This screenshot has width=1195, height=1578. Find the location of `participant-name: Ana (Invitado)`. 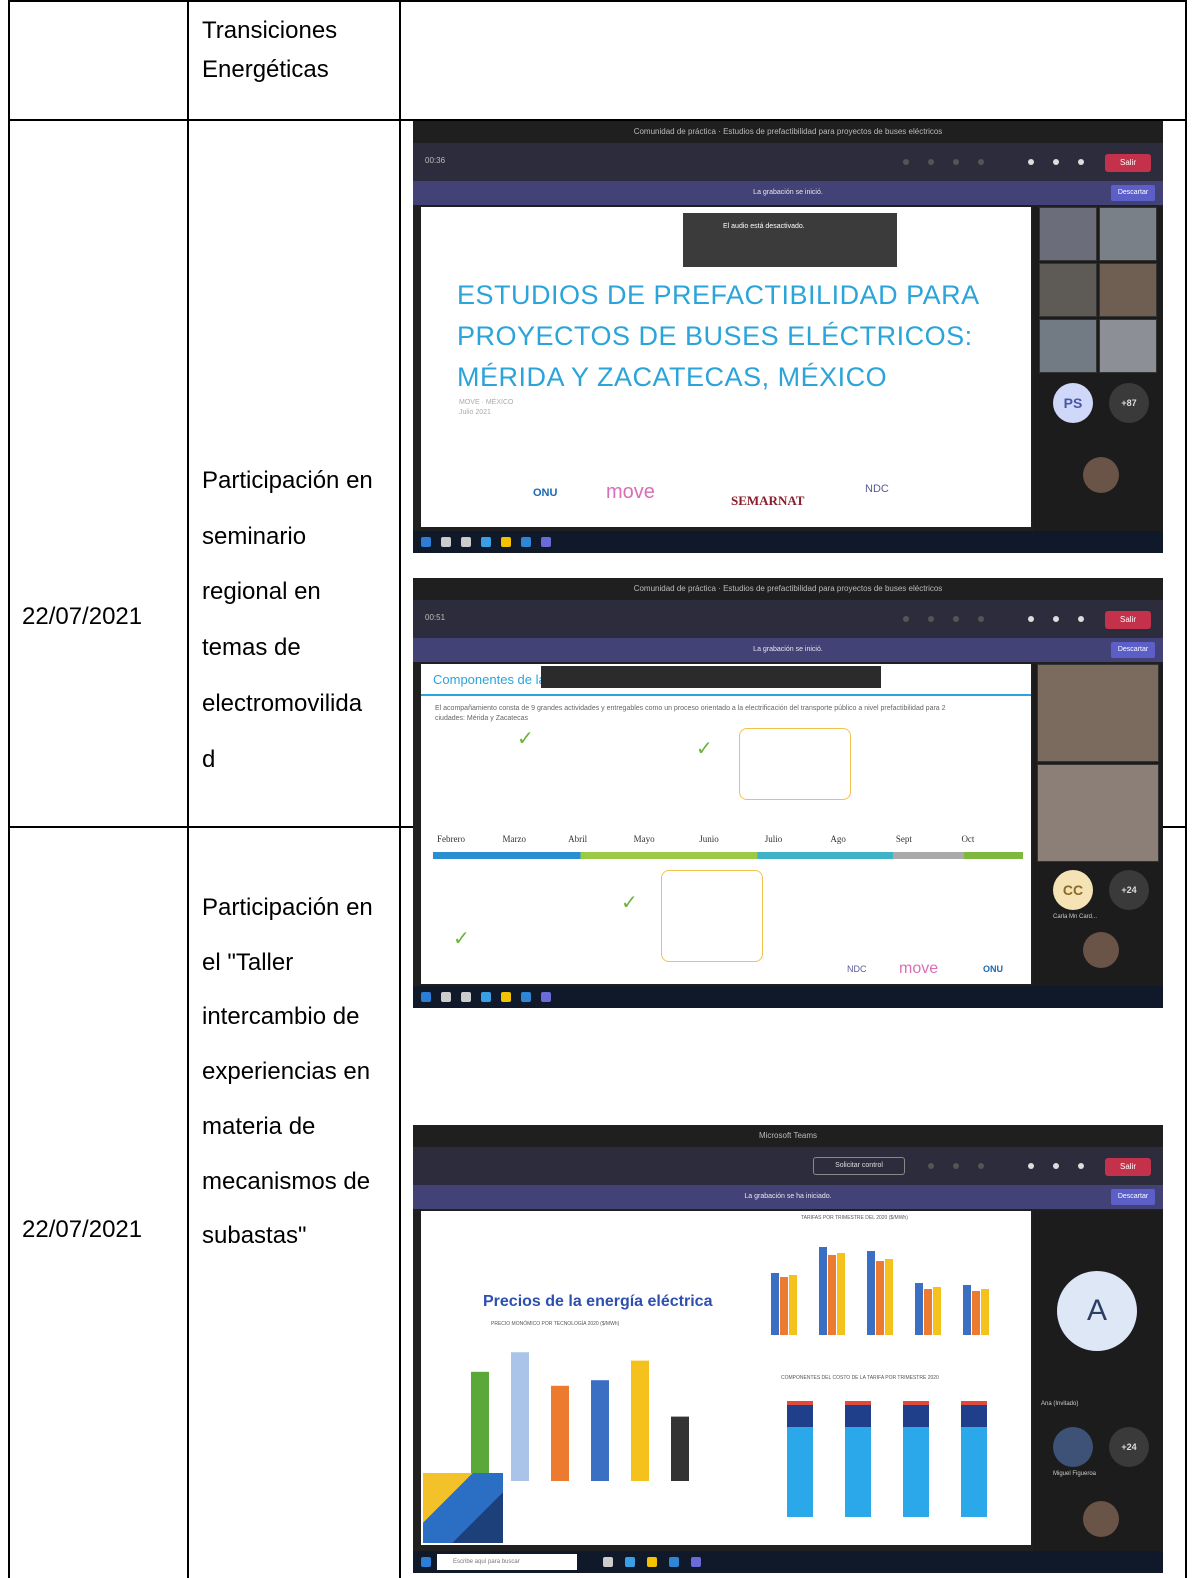

participant-name: Ana (Invitado) is located at coordinates (1060, 1404).